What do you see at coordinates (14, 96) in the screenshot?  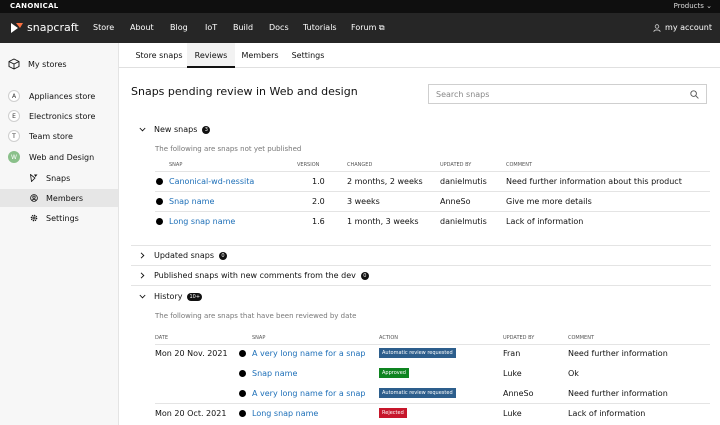 I see `store-avatar: A` at bounding box center [14, 96].